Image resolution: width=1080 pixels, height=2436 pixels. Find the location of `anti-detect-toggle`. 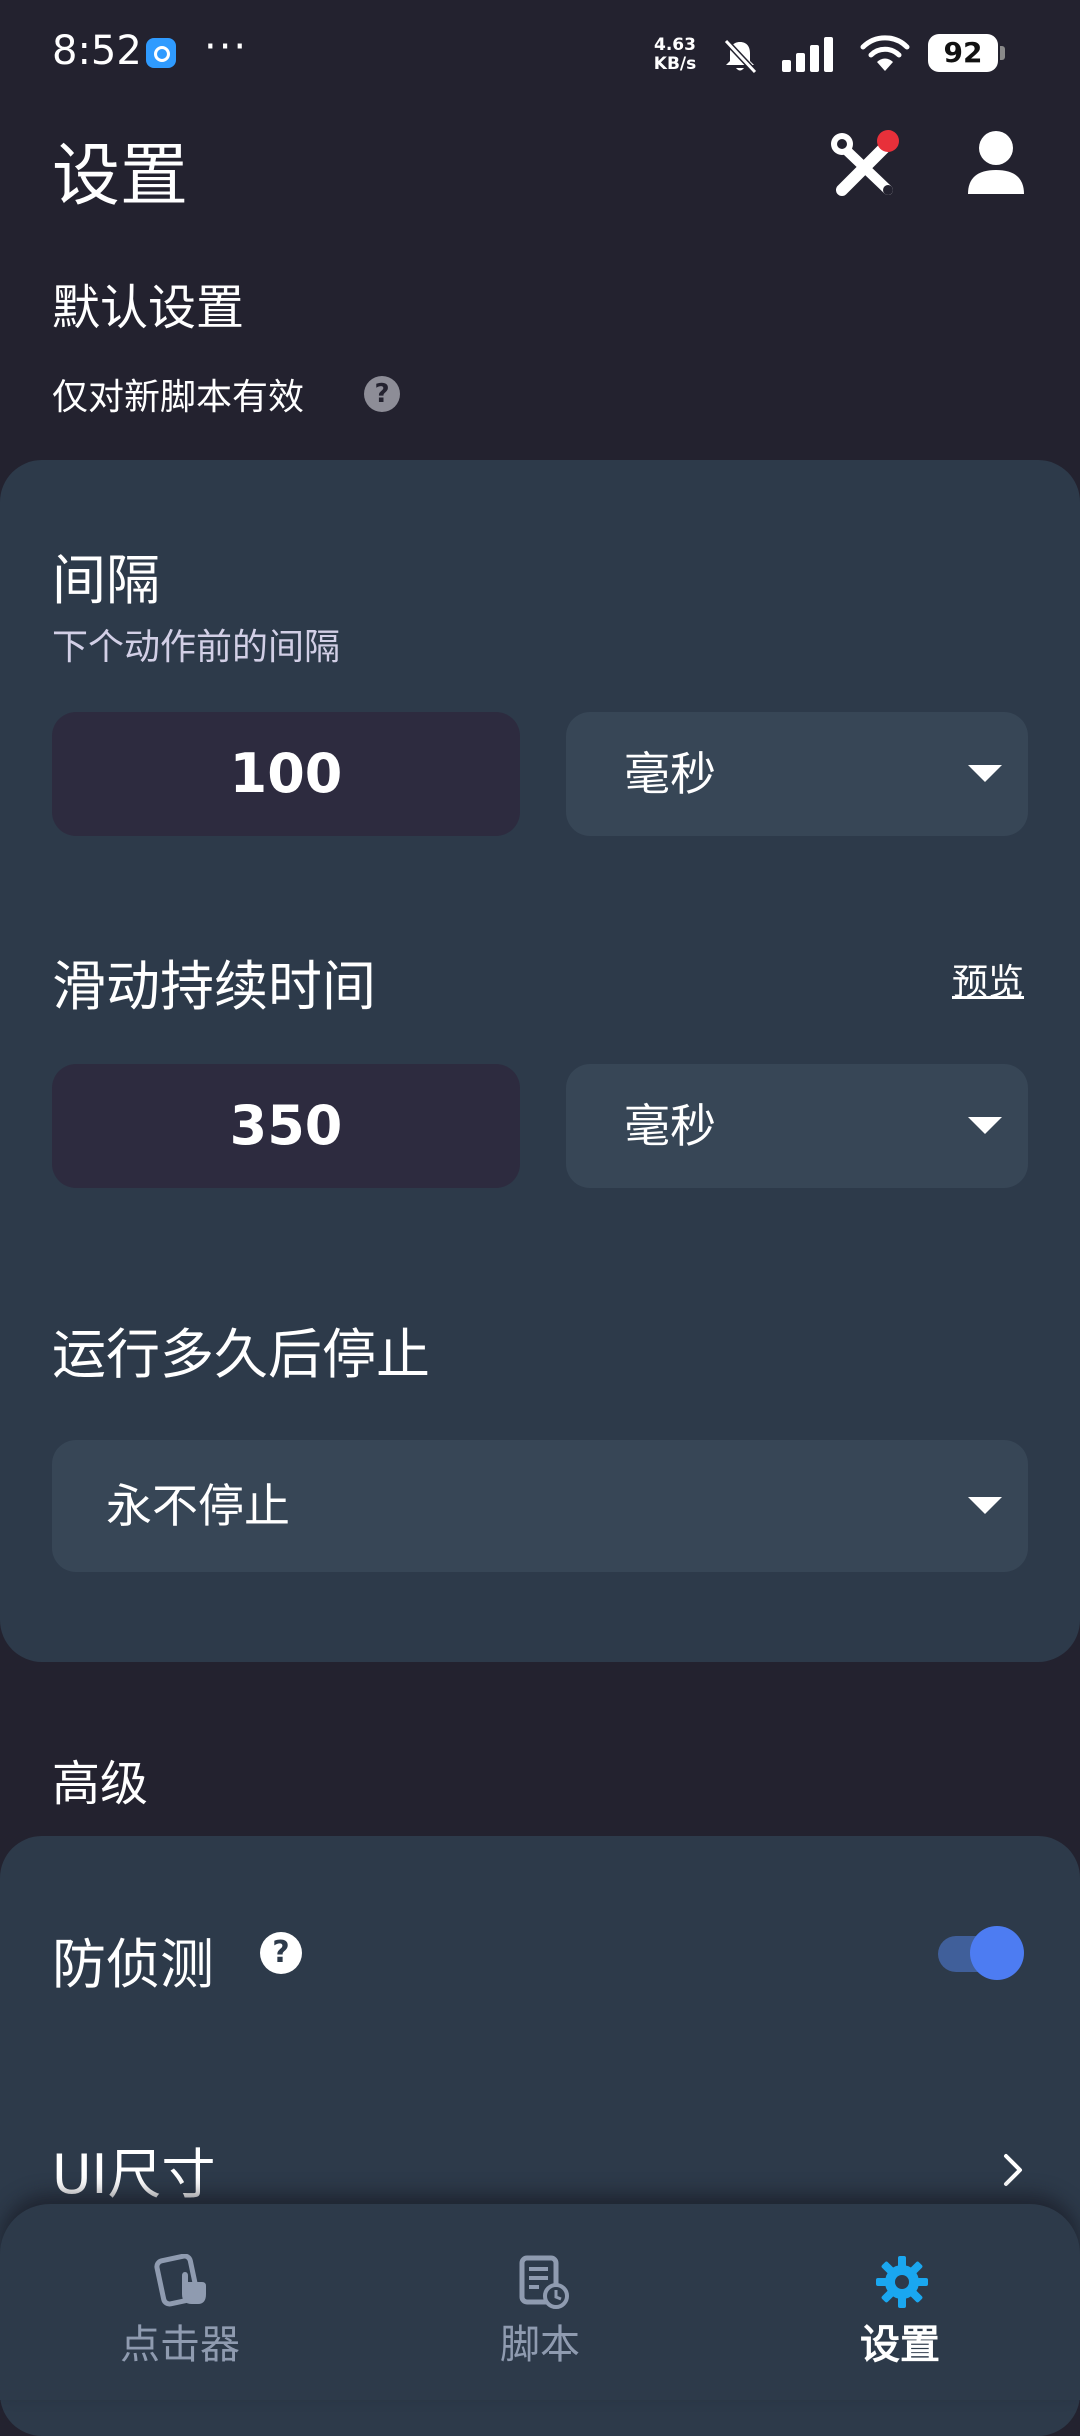

anti-detect-toggle is located at coordinates (981, 1953).